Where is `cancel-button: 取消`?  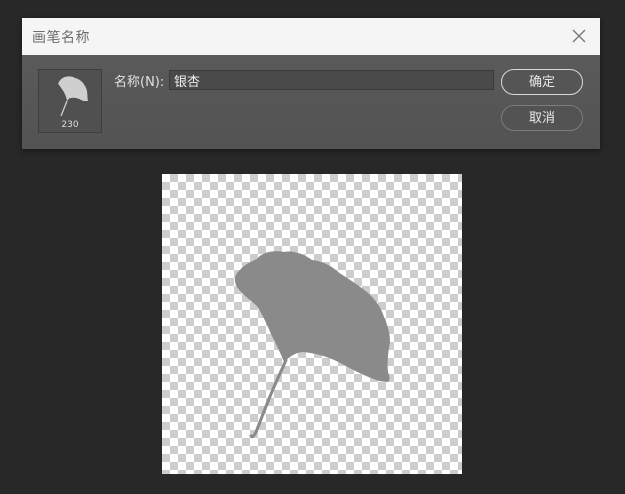 cancel-button: 取消 is located at coordinates (542, 118).